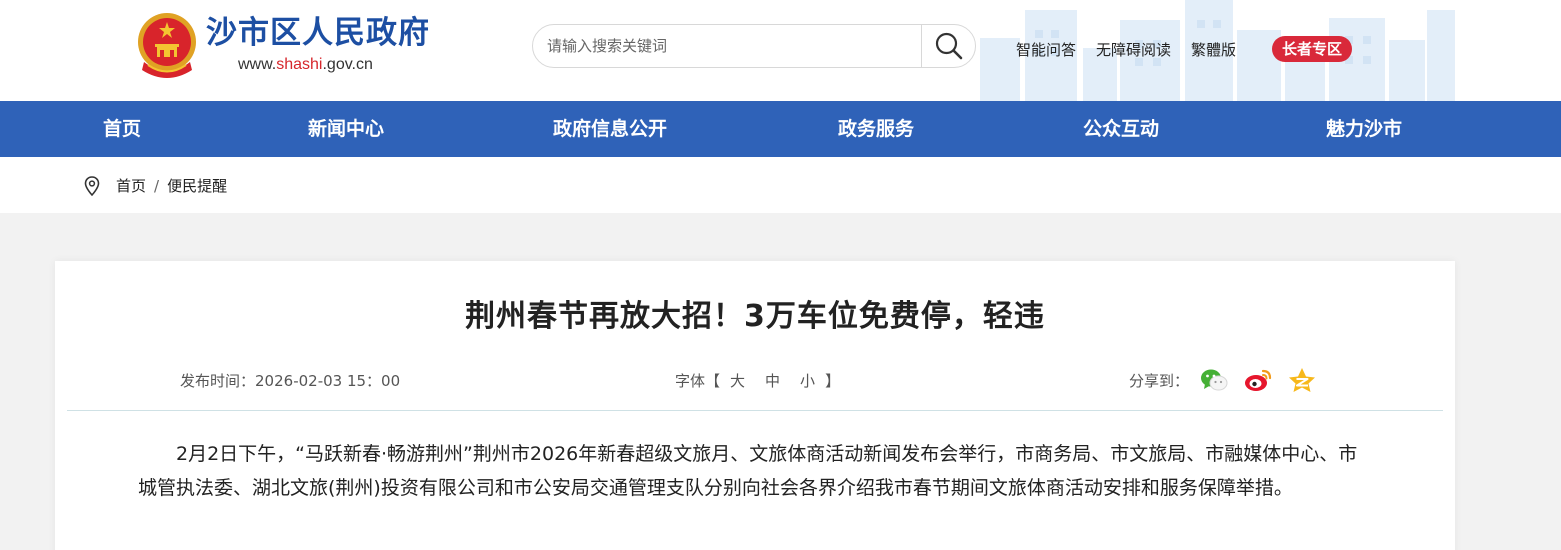  What do you see at coordinates (772, 381) in the screenshot?
I see `font-size-medium: 中` at bounding box center [772, 381].